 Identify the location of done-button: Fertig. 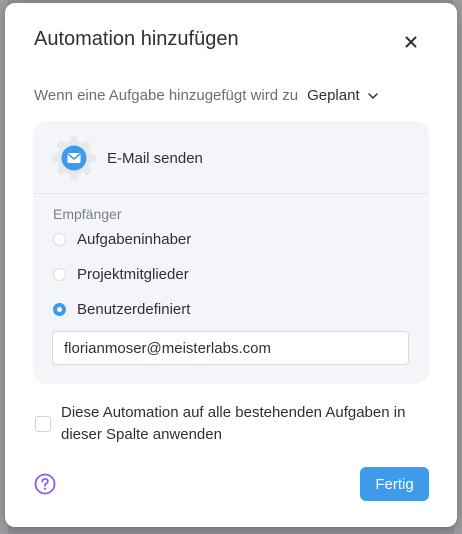
(394, 484).